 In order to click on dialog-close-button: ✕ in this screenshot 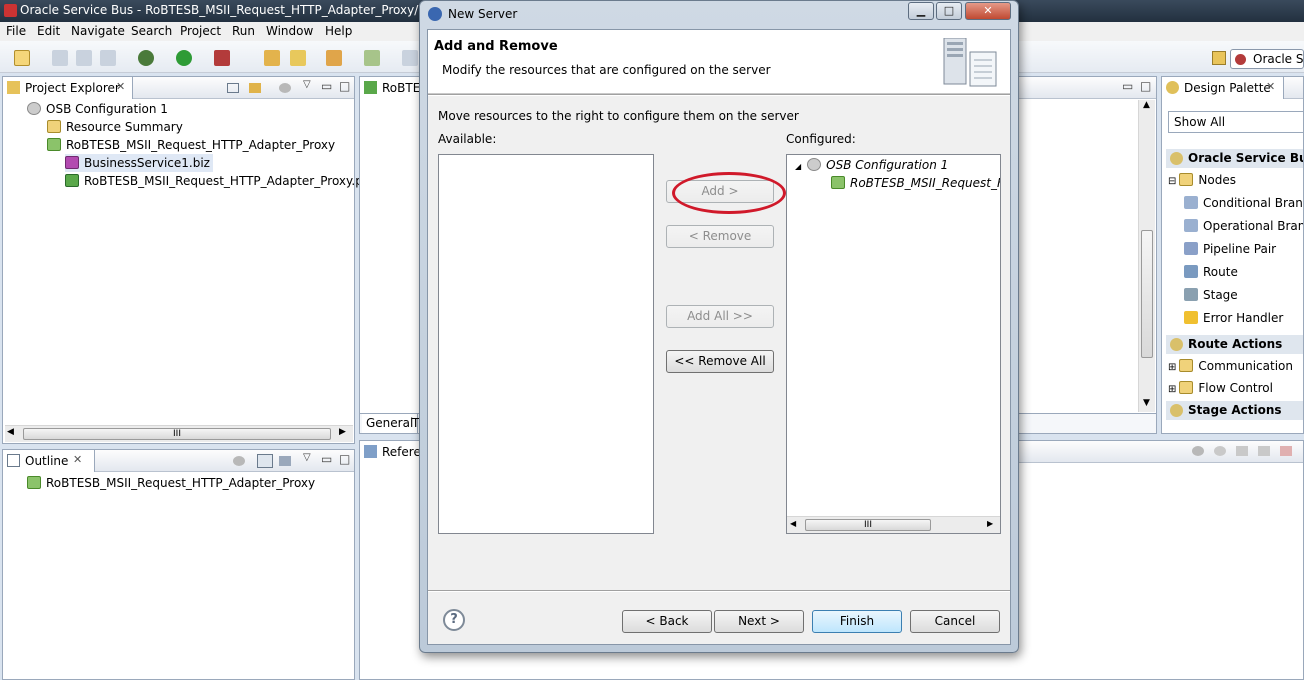, I will do `click(988, 11)`.